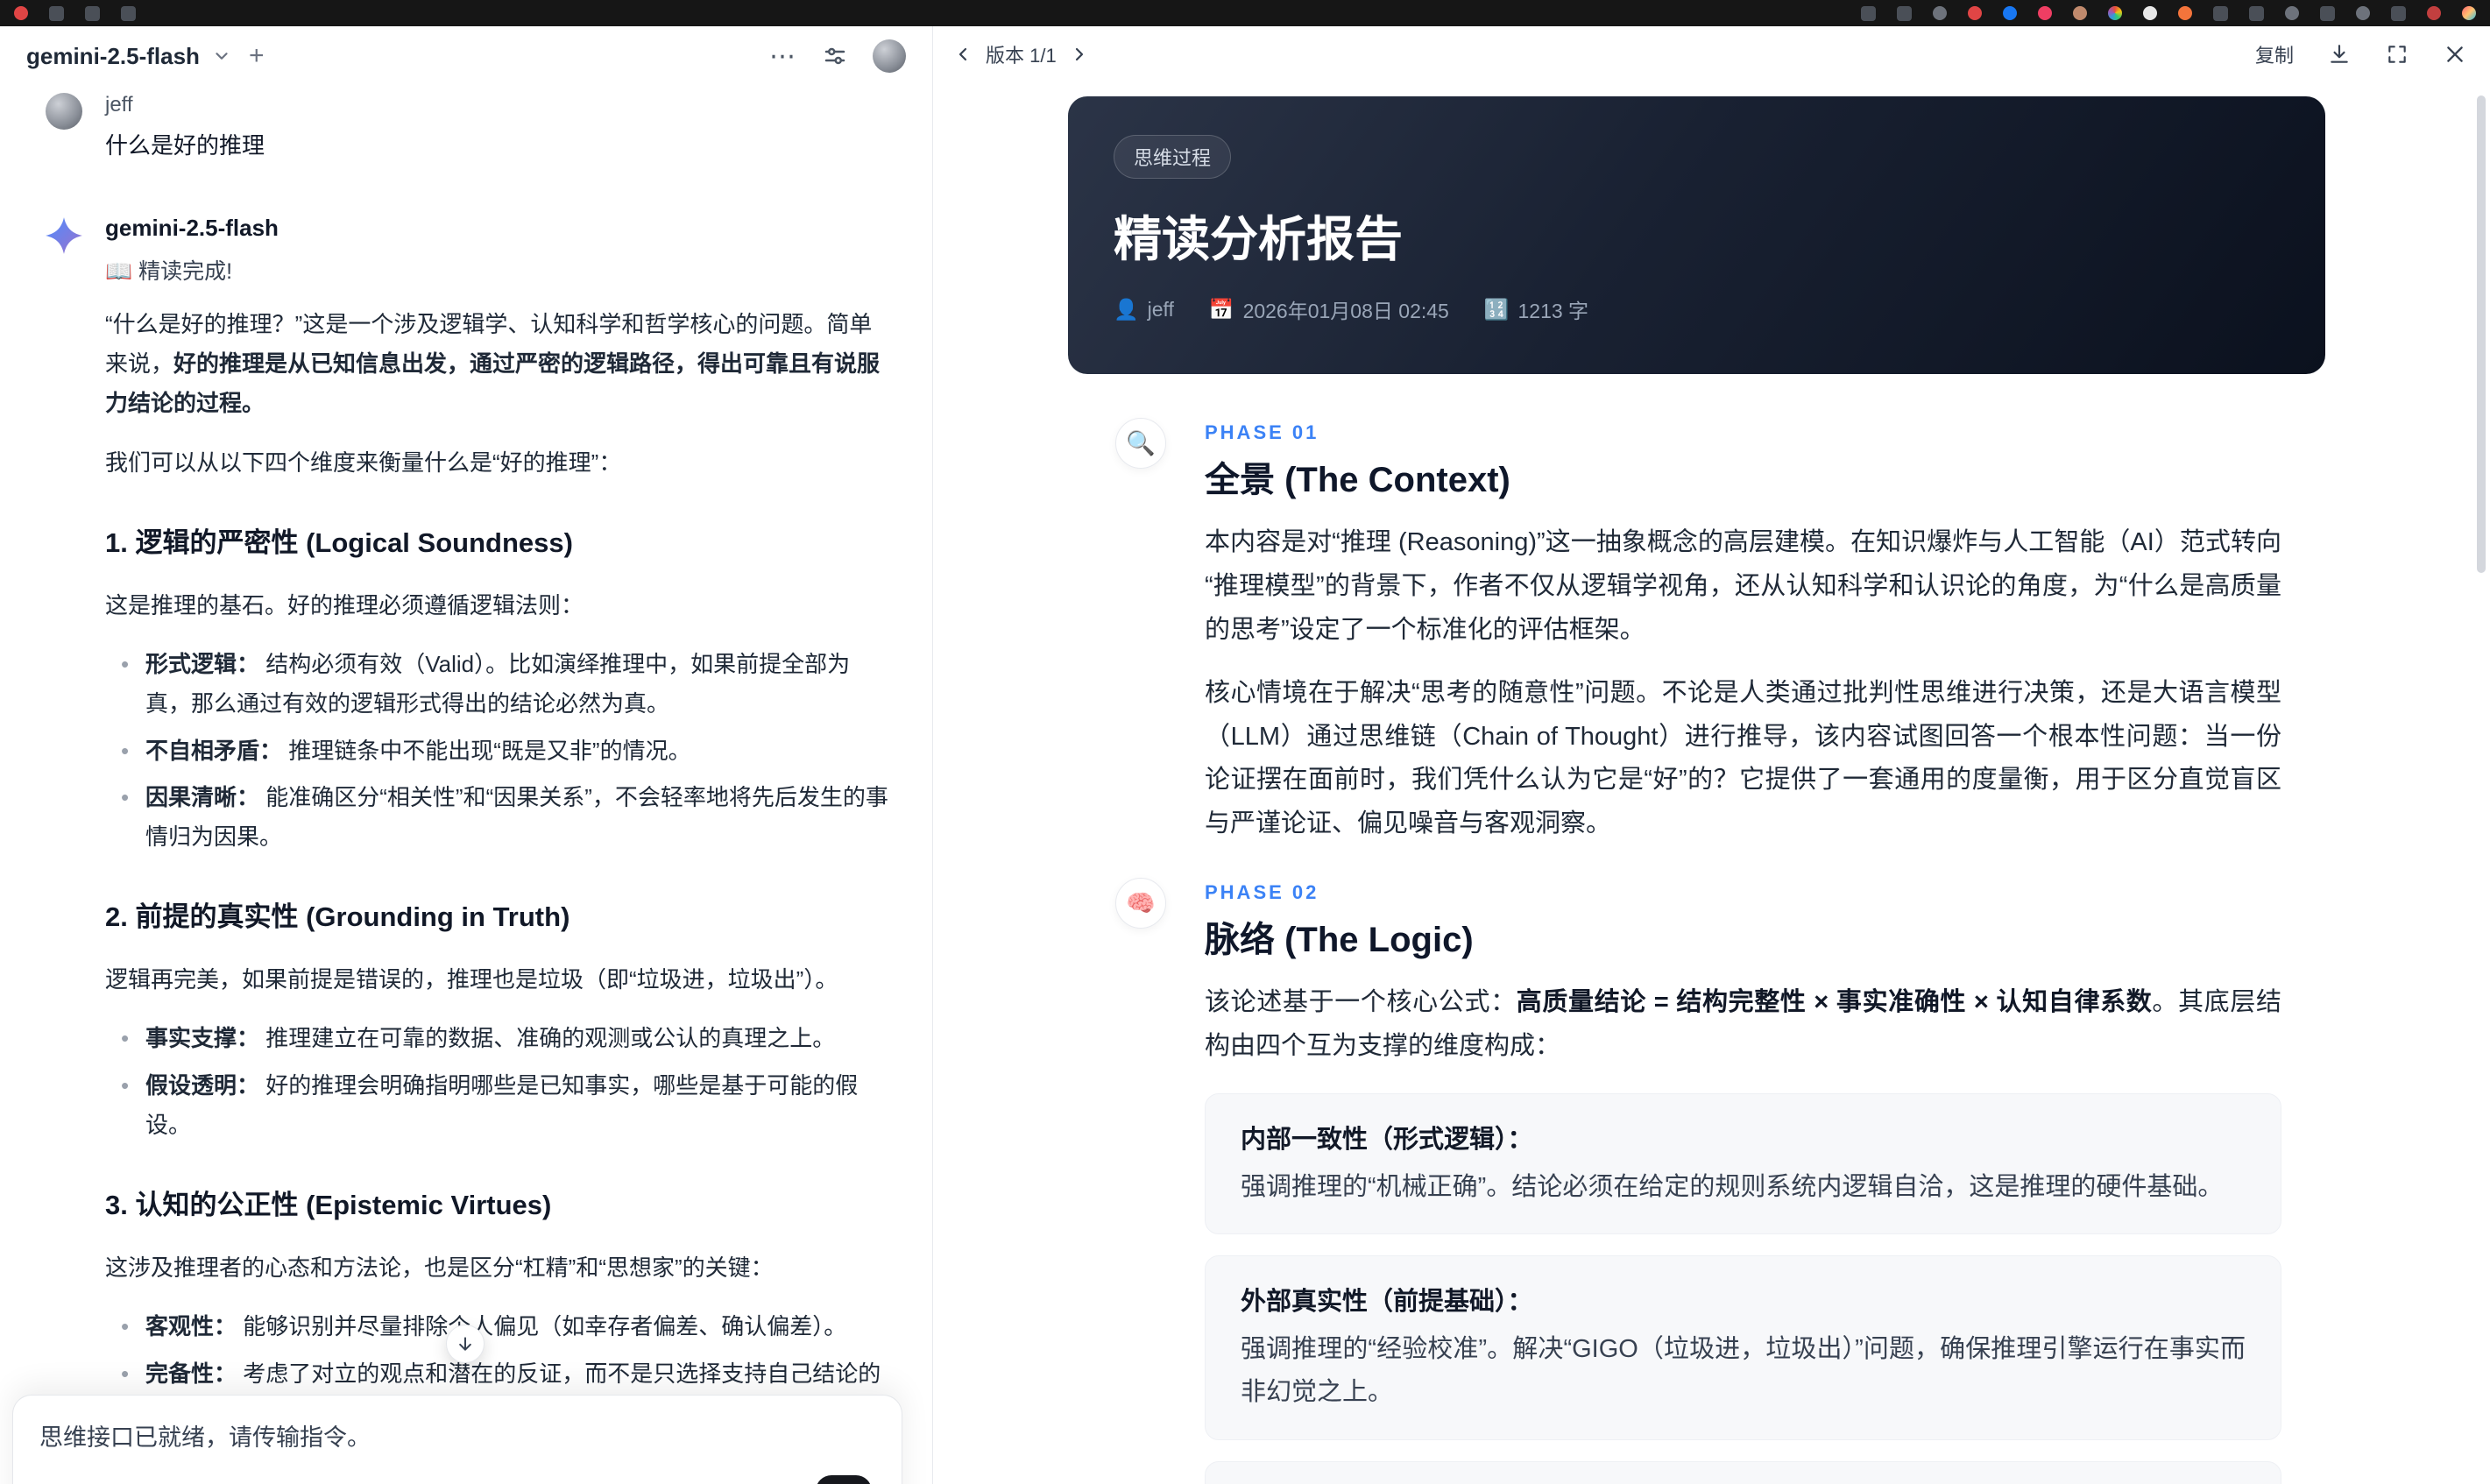 Image resolution: width=2490 pixels, height=1484 pixels. What do you see at coordinates (64, 235) in the screenshot?
I see `gemini-star-icon` at bounding box center [64, 235].